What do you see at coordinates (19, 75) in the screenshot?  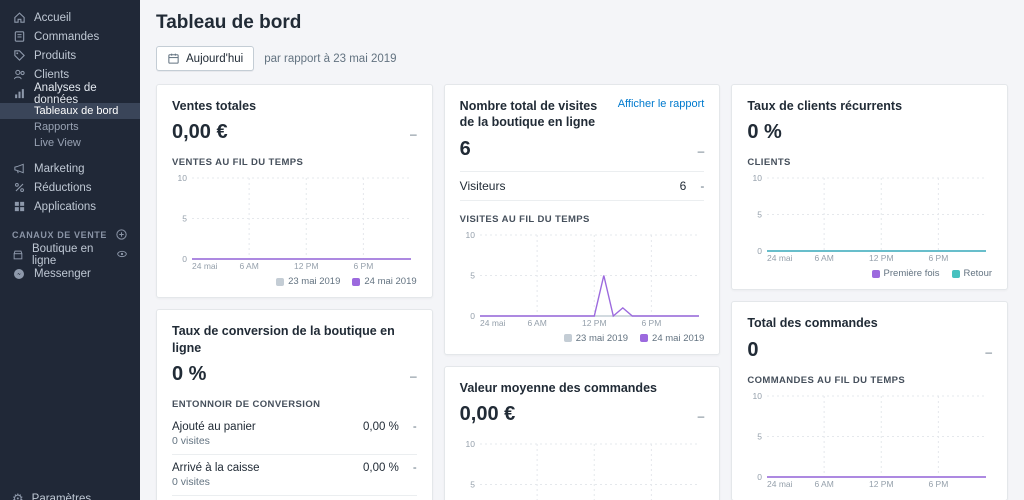 I see `clients-icon` at bounding box center [19, 75].